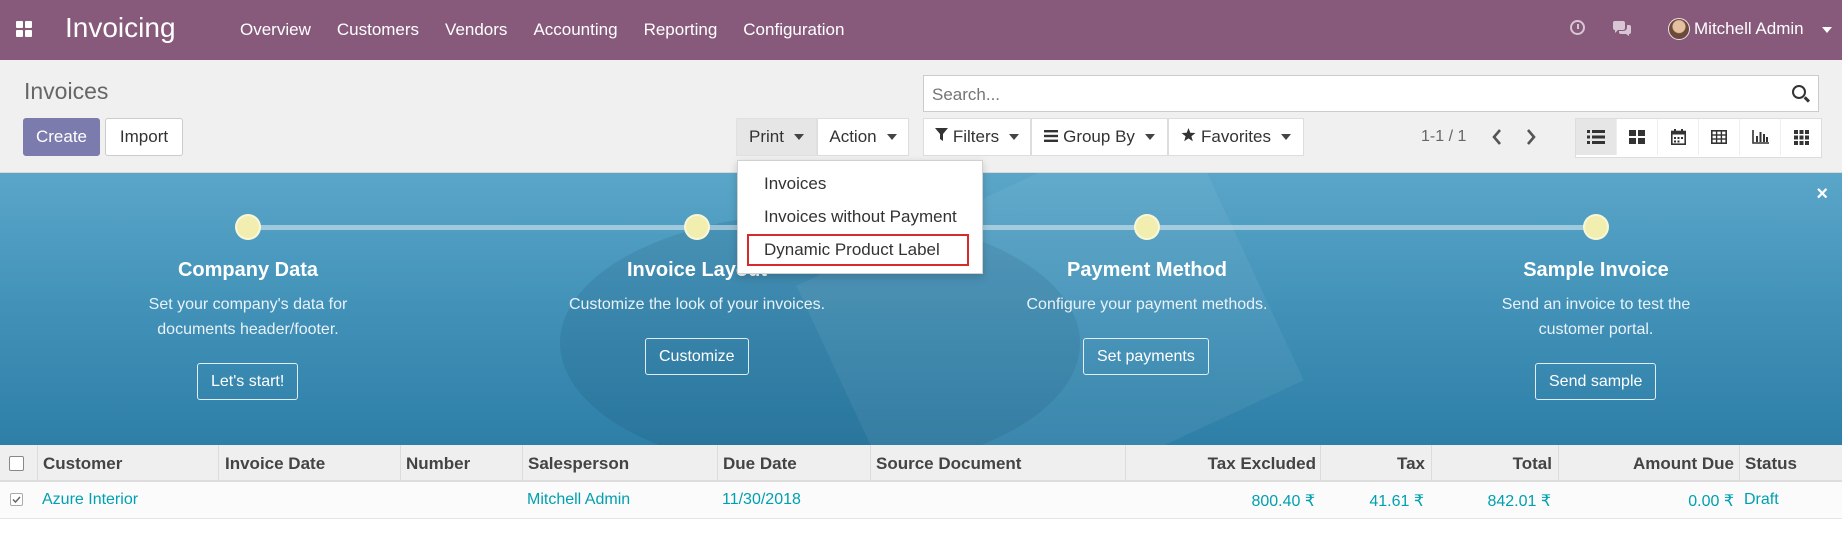  I want to click on column-header-amount-due: Amount Due, so click(1649, 464).